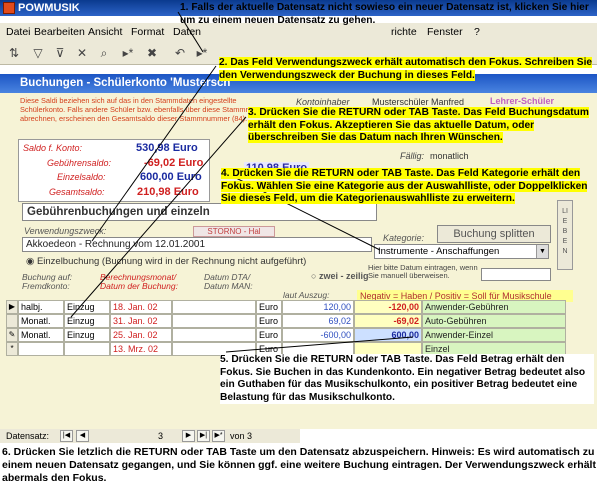  Describe the element at coordinates (12, 321) in the screenshot. I see `row-selector` at that location.